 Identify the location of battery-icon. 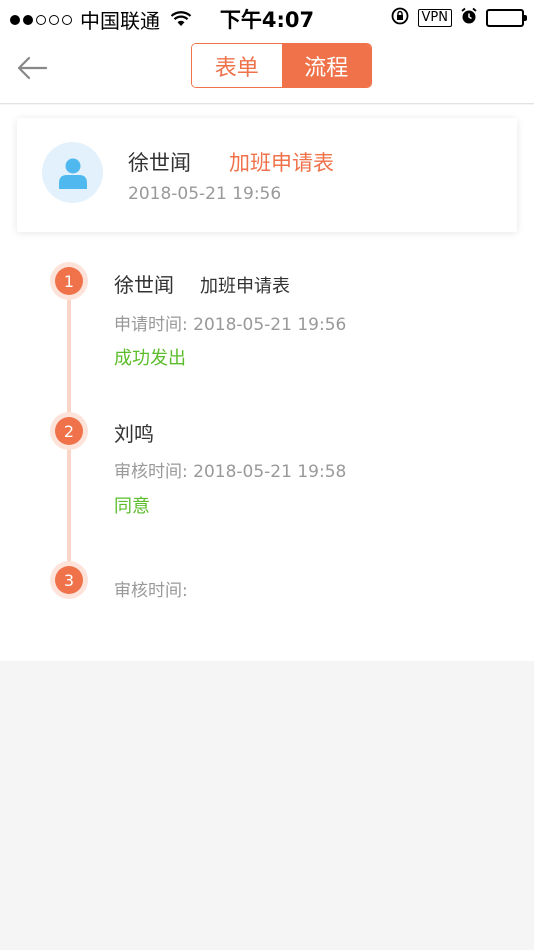
(506, 18).